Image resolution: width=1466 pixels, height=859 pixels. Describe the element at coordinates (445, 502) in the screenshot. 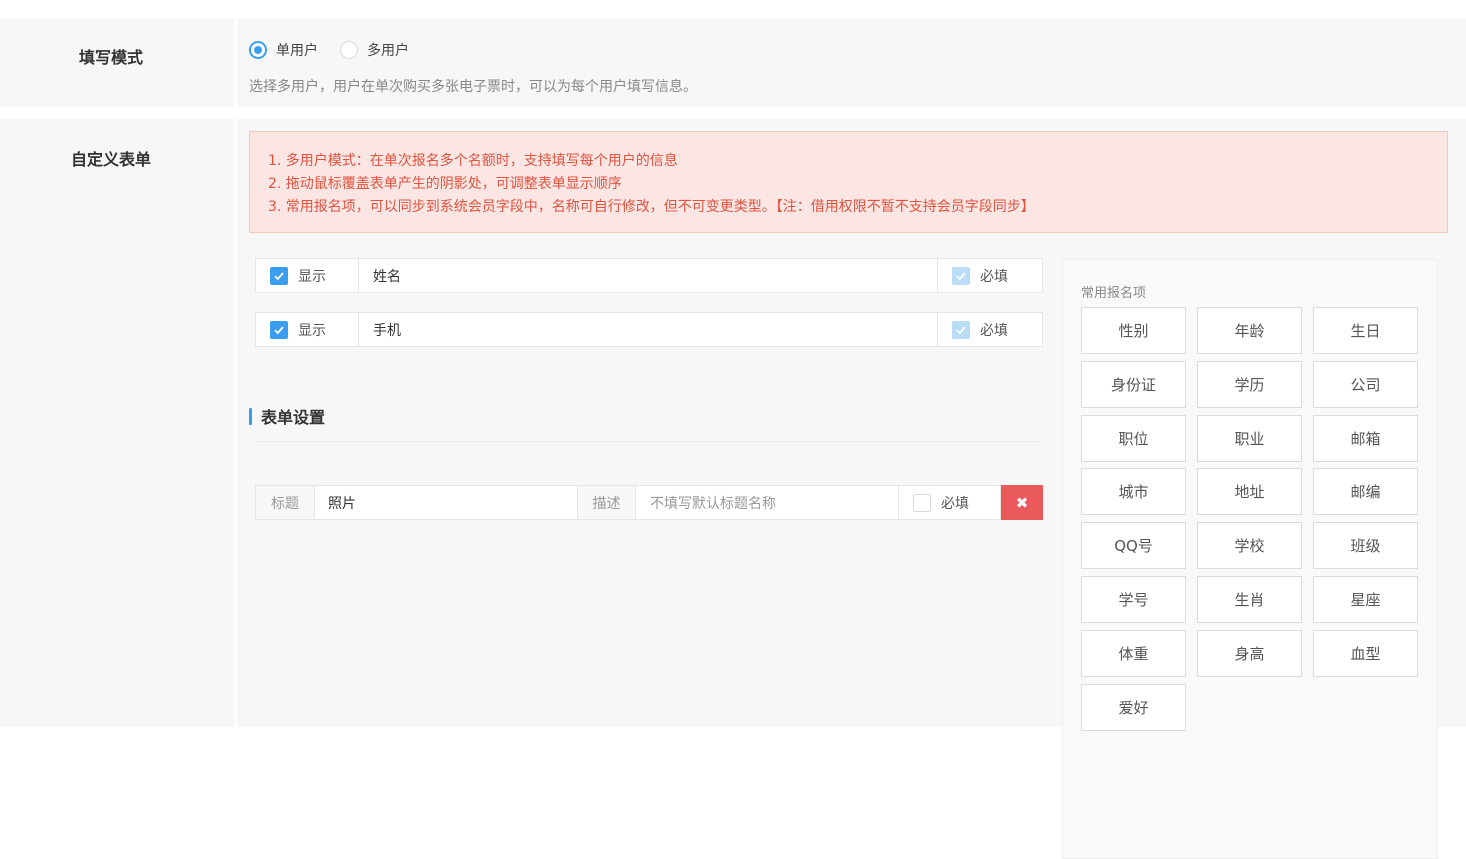

I see `title-input: 照片` at that location.